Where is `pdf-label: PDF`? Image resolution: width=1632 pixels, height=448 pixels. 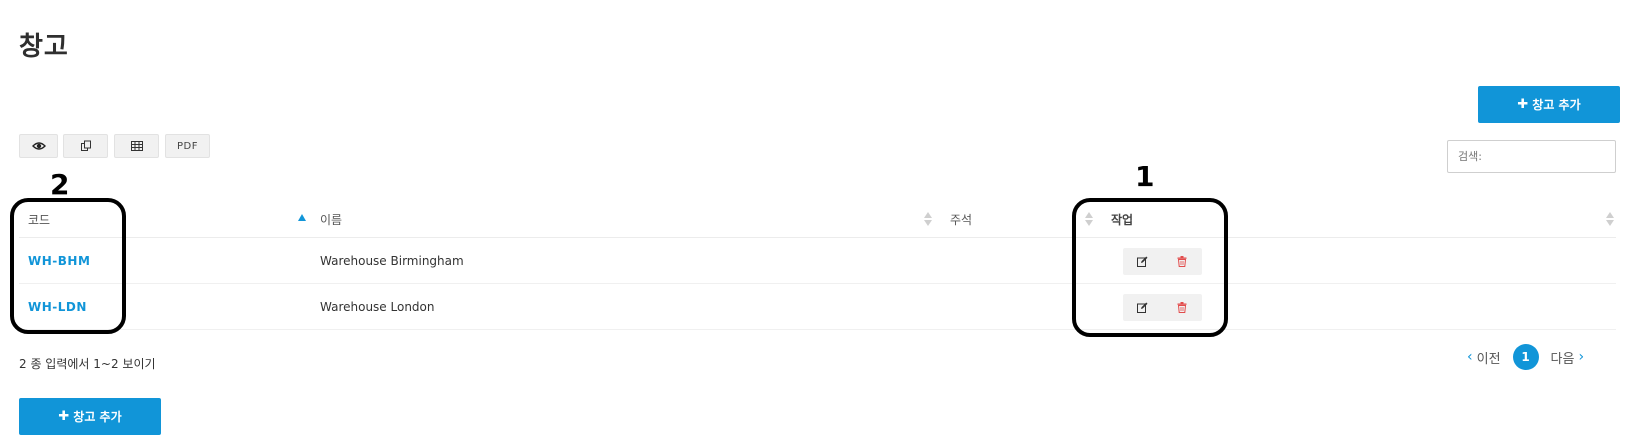 pdf-label: PDF is located at coordinates (187, 146).